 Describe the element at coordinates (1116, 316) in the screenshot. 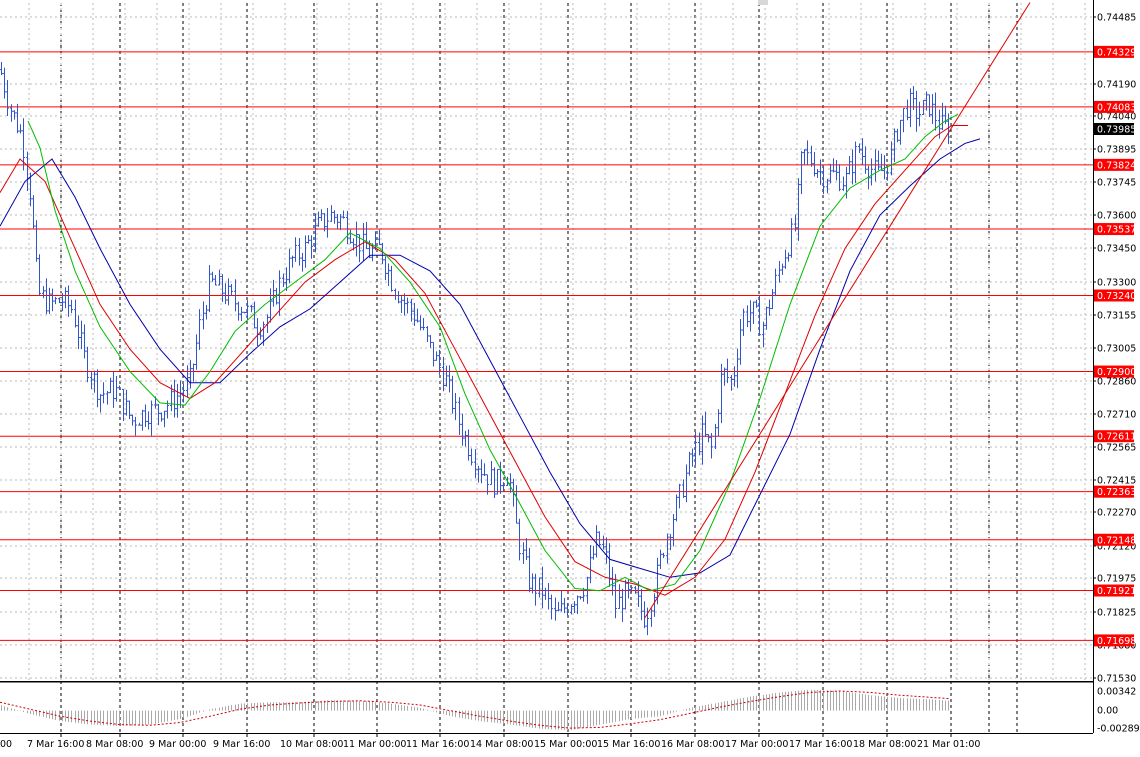

I see `price-tick-label: 0.73155` at that location.